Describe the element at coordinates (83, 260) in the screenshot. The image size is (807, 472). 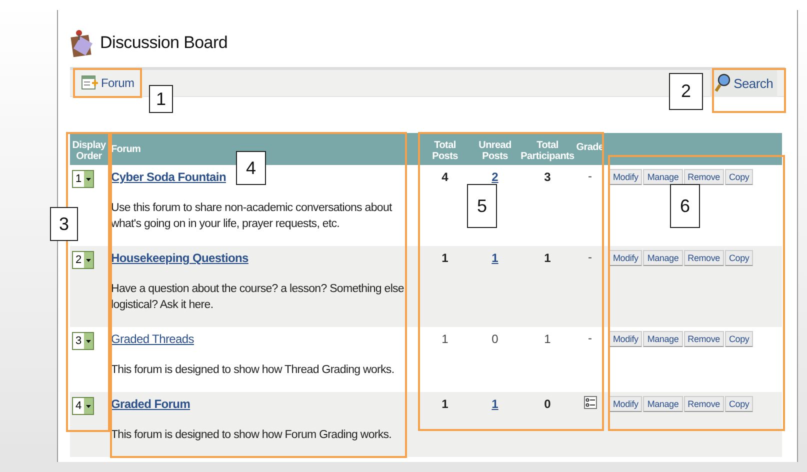
I see `order-dropdown: 2` at that location.